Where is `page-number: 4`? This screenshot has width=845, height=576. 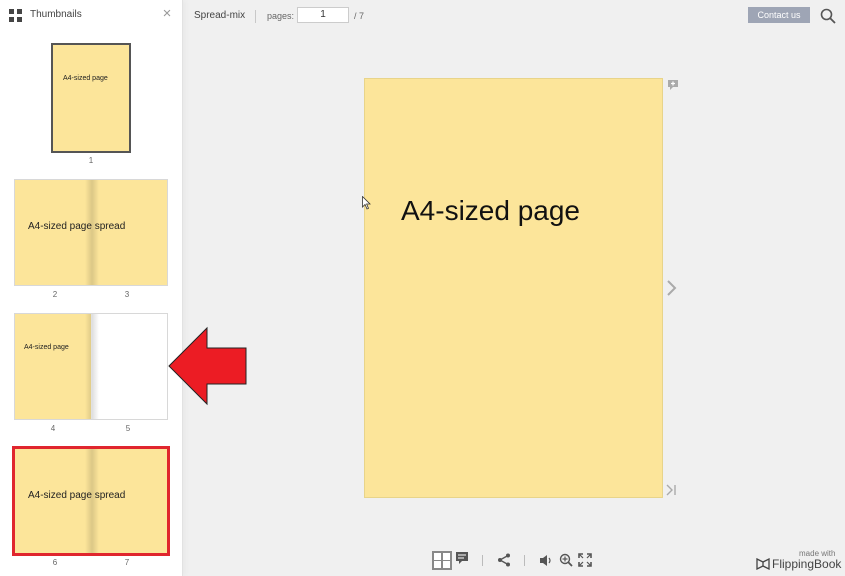
page-number: 4 is located at coordinates (53, 428).